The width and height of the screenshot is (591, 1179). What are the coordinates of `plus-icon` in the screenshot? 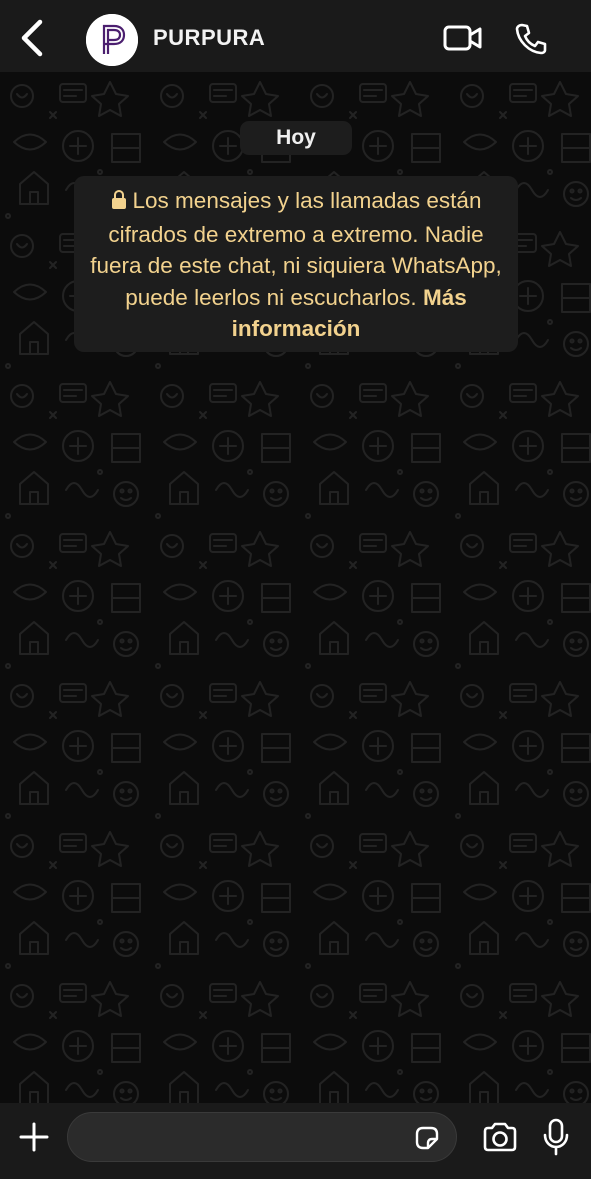 It's located at (34, 1137).